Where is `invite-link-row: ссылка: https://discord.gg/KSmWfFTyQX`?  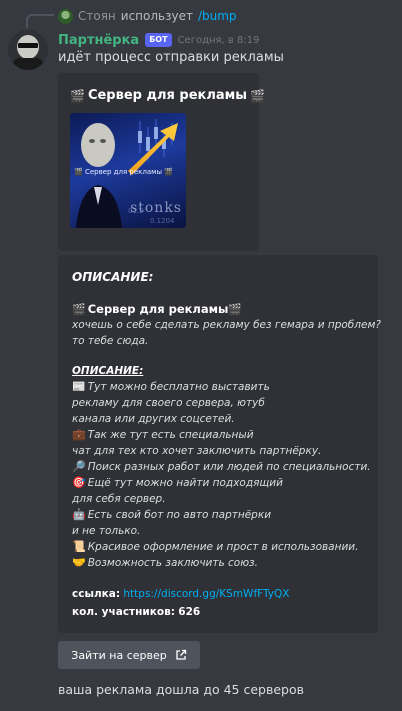
invite-link-row: ссылка: https://discord.gg/KSmWfFTyQX is located at coordinates (218, 594).